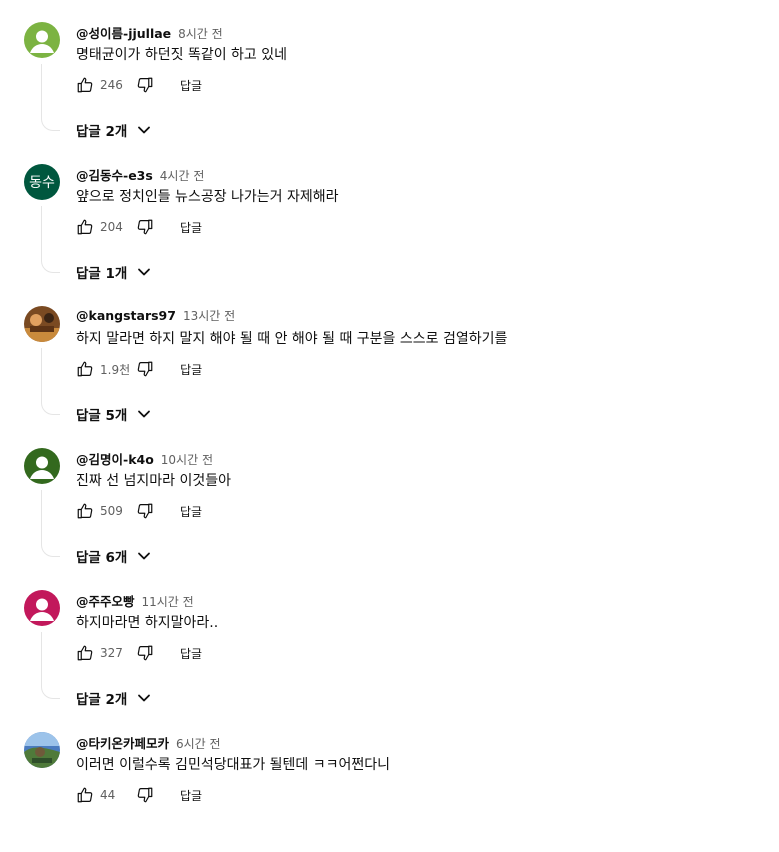  Describe the element at coordinates (181, 55) in the screenshot. I see `comment-text: 명태균이가 하던짓 똑같이 하고 있네` at that location.